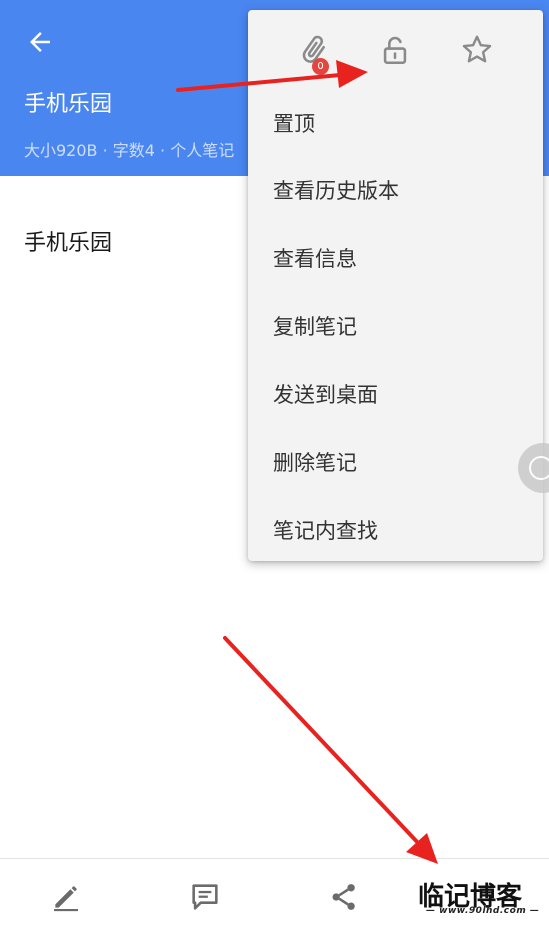 This screenshot has height=932, width=549. Describe the element at coordinates (395, 123) in the screenshot. I see `menu-item-pin: 置顶` at that location.